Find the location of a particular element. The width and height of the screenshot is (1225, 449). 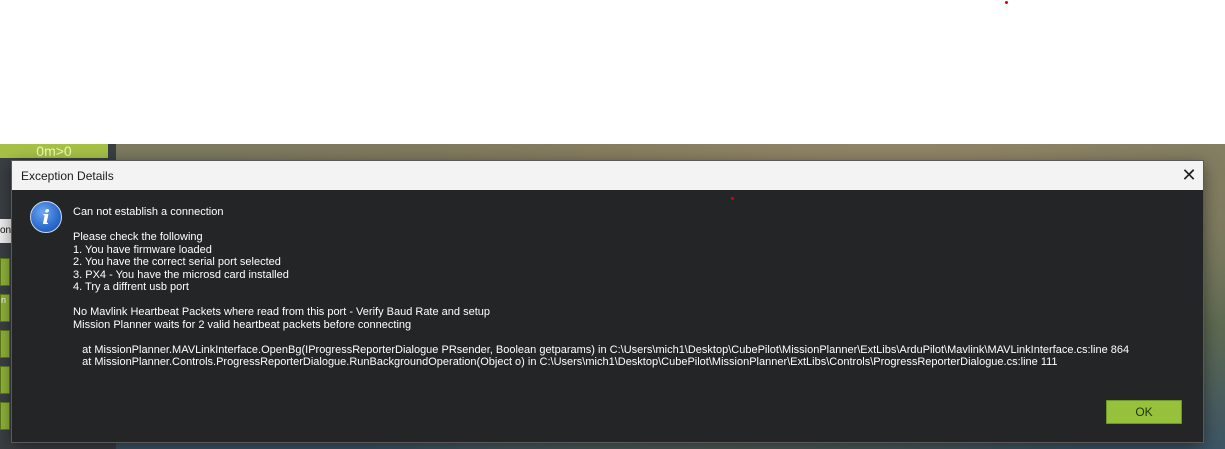

left-panel-button-label: n is located at coordinates (4, 300).